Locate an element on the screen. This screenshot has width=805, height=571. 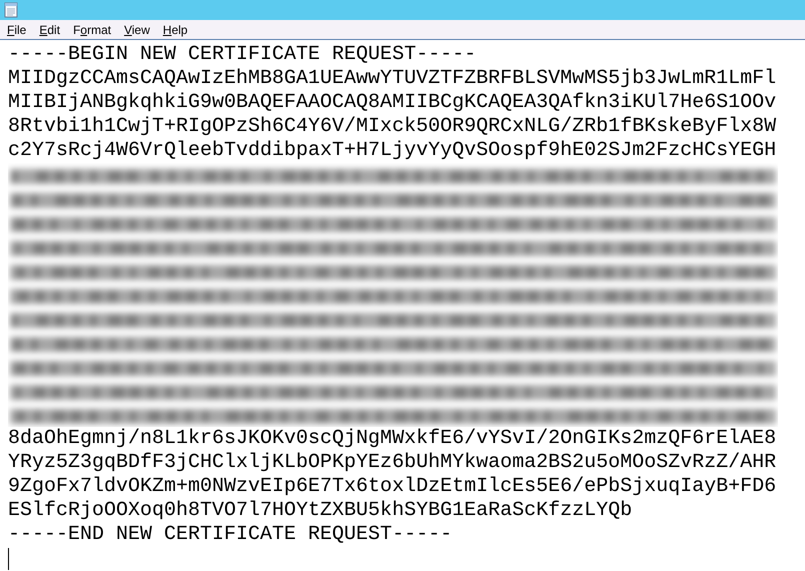
text-line: 8Rtvbi1h1CwjT+RIgOPzSh6C4Y6V/MIxck50OR9QRCxNLG/ZRb1fBKskeByFlx8W is located at coordinates (392, 127).